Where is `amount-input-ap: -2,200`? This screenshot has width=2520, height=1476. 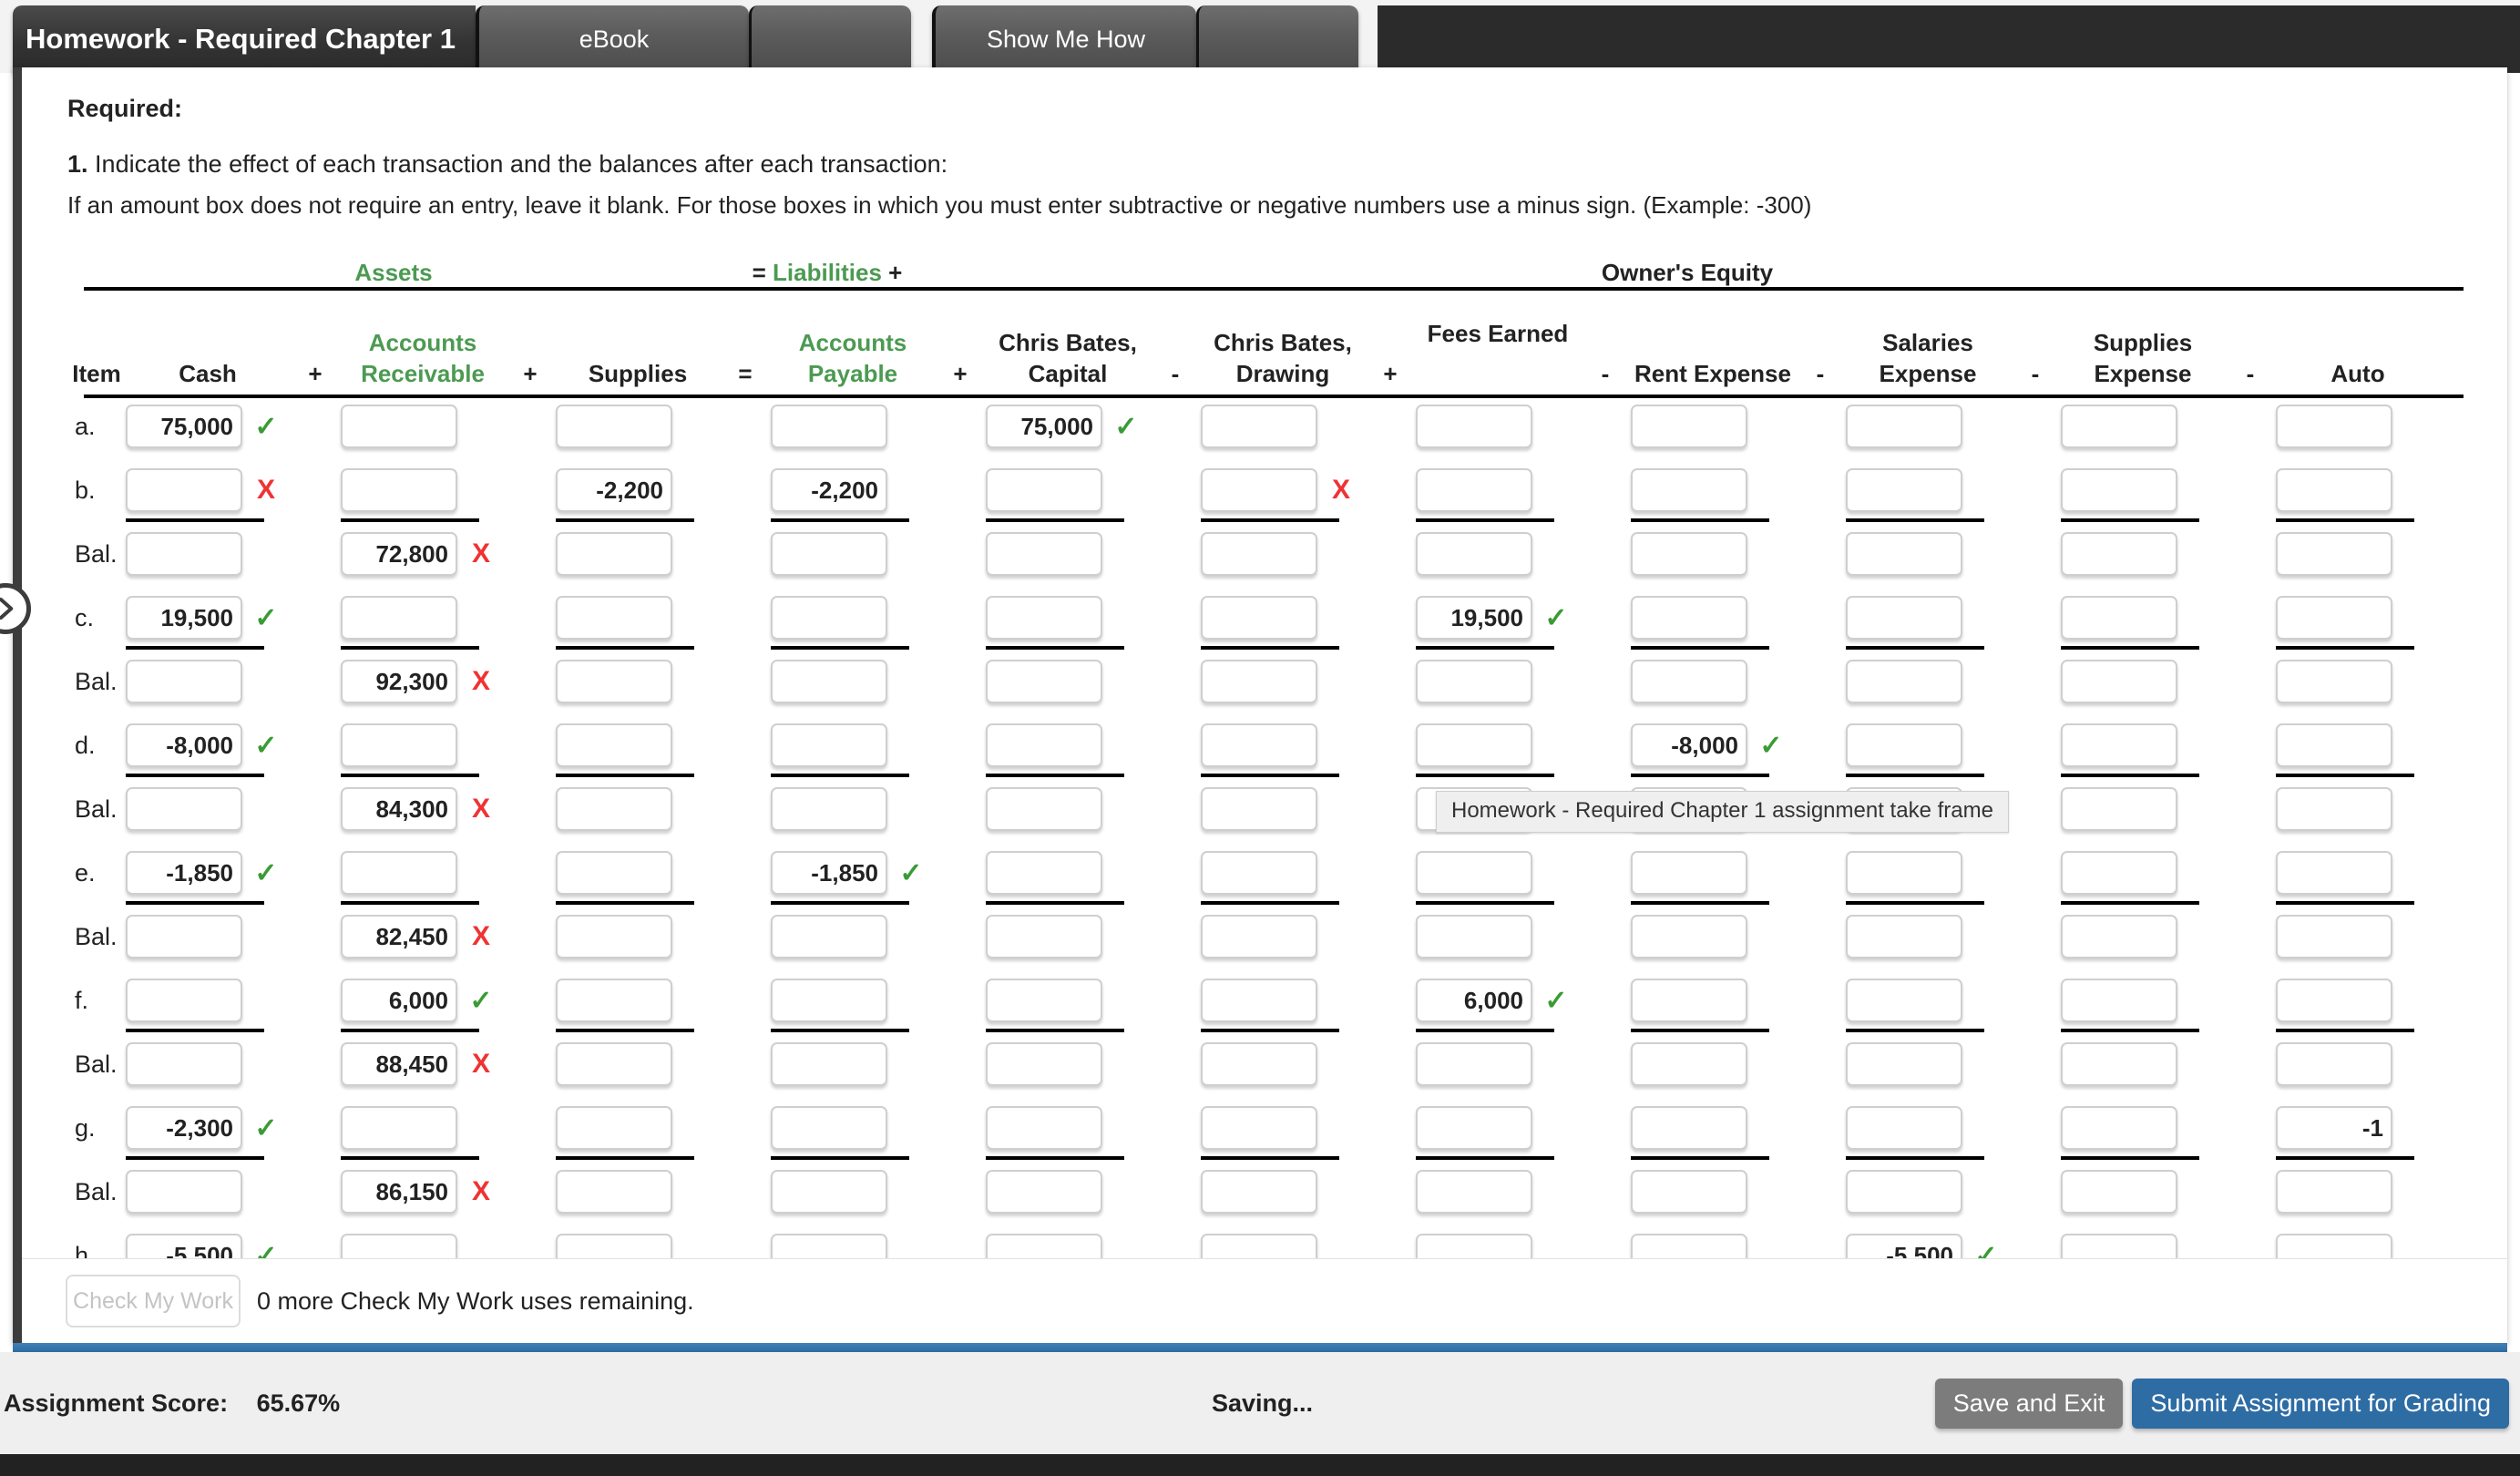
amount-input-ap: -2,200 is located at coordinates (829, 490).